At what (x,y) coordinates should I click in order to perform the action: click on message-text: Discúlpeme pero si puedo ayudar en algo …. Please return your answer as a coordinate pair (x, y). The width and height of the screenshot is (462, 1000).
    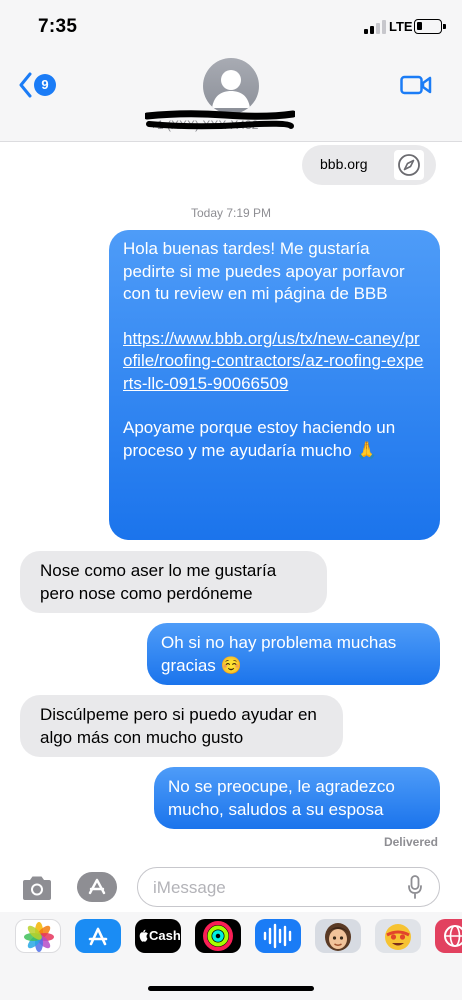
    Looking at the image, I should click on (178, 726).